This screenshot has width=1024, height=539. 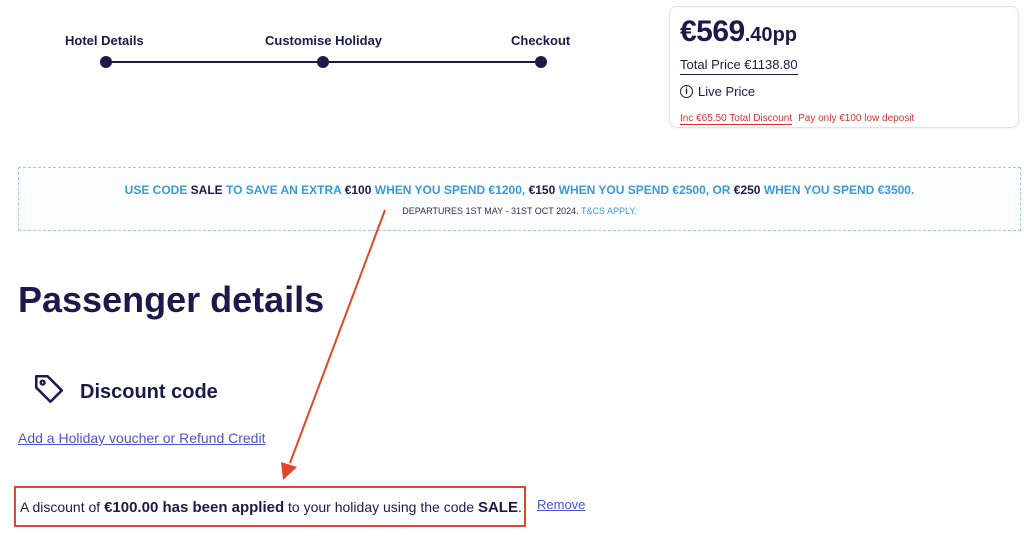 What do you see at coordinates (609, 211) in the screenshot?
I see `promo-terms-link: T&CS APPLY.` at bounding box center [609, 211].